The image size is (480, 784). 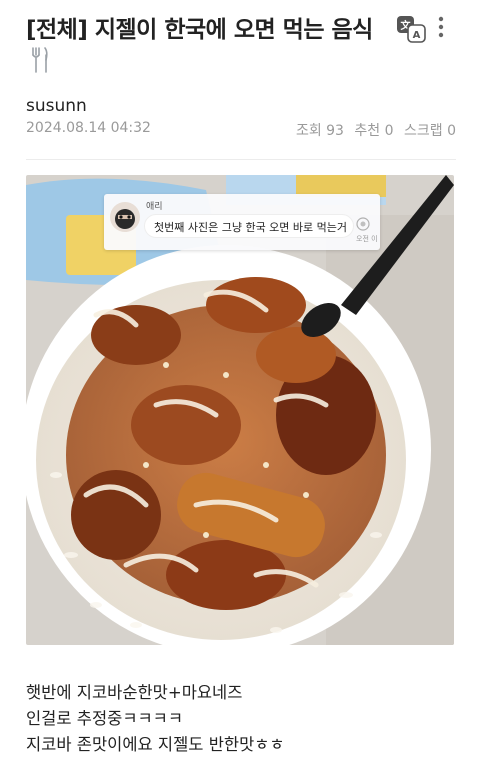 I want to click on comment-bubble: 첫번째 사진은 그냥 한국 오면 바로 먹는거, so click(x=249, y=226).